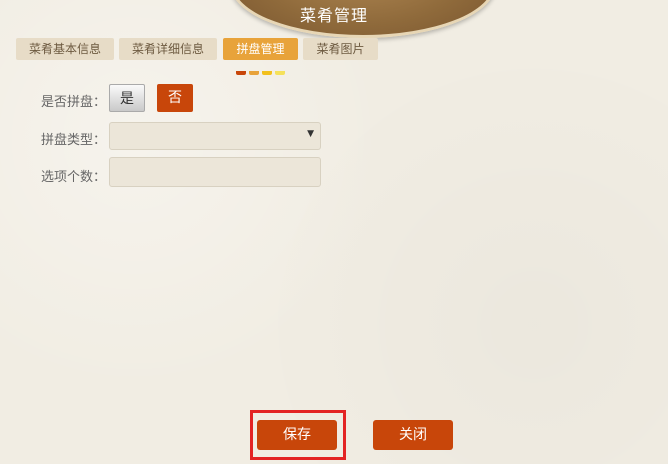 The width and height of the screenshot is (668, 464). What do you see at coordinates (73, 177) in the screenshot?
I see `option-count-label: 选项个数：` at bounding box center [73, 177].